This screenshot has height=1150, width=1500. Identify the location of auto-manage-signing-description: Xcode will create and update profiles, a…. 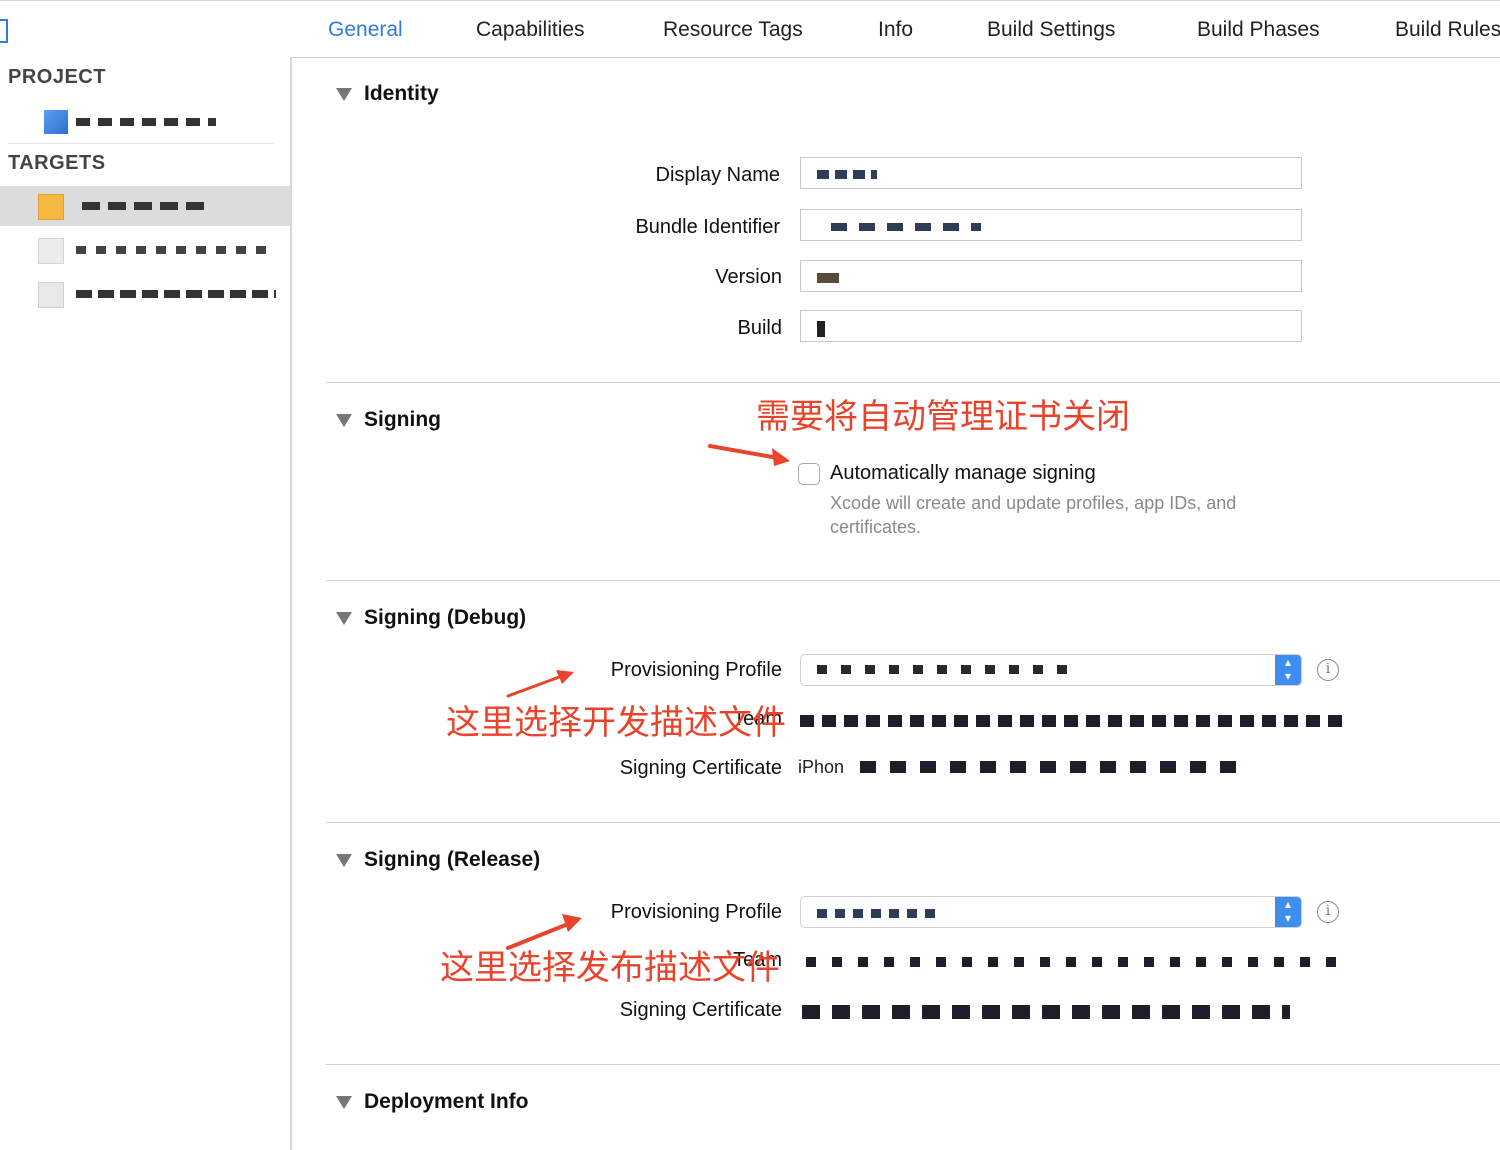
(1033, 515).